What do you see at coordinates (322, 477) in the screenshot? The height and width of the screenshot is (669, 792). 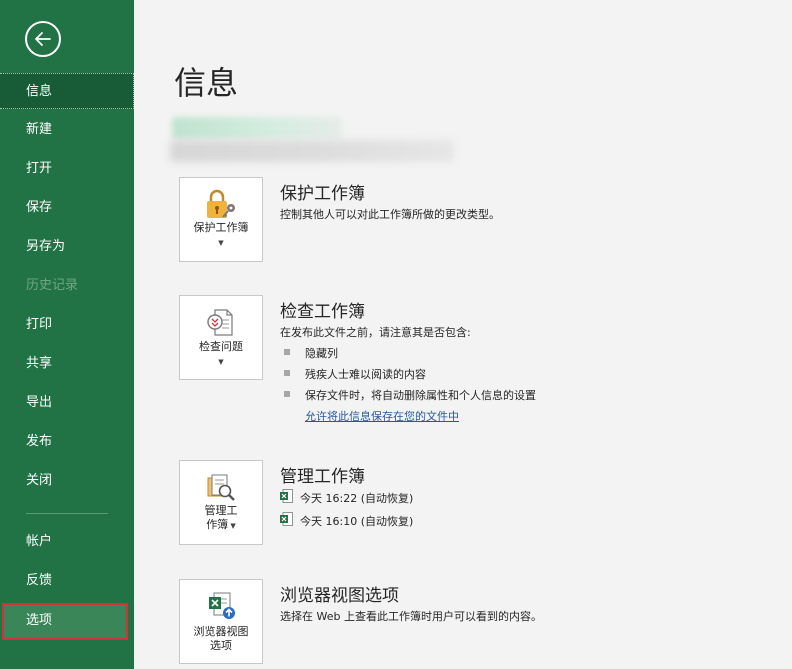 I see `manage-workbook-title: 管理工作簿` at bounding box center [322, 477].